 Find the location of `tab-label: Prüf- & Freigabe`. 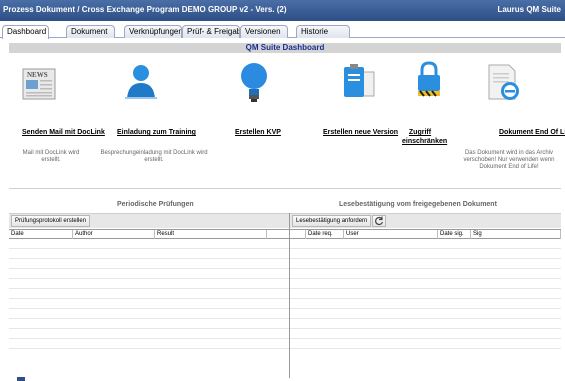

tab-label: Prüf- & Freigabe is located at coordinates (213, 31).